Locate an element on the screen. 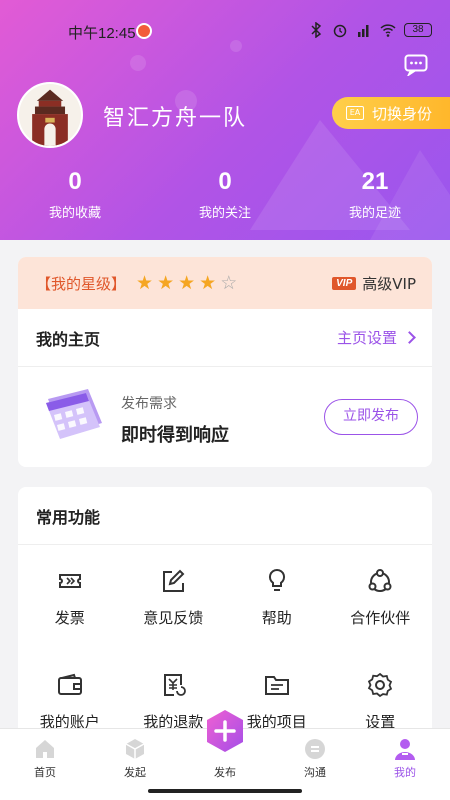  status-bar: 中午12:45 38 is located at coordinates (225, 32).